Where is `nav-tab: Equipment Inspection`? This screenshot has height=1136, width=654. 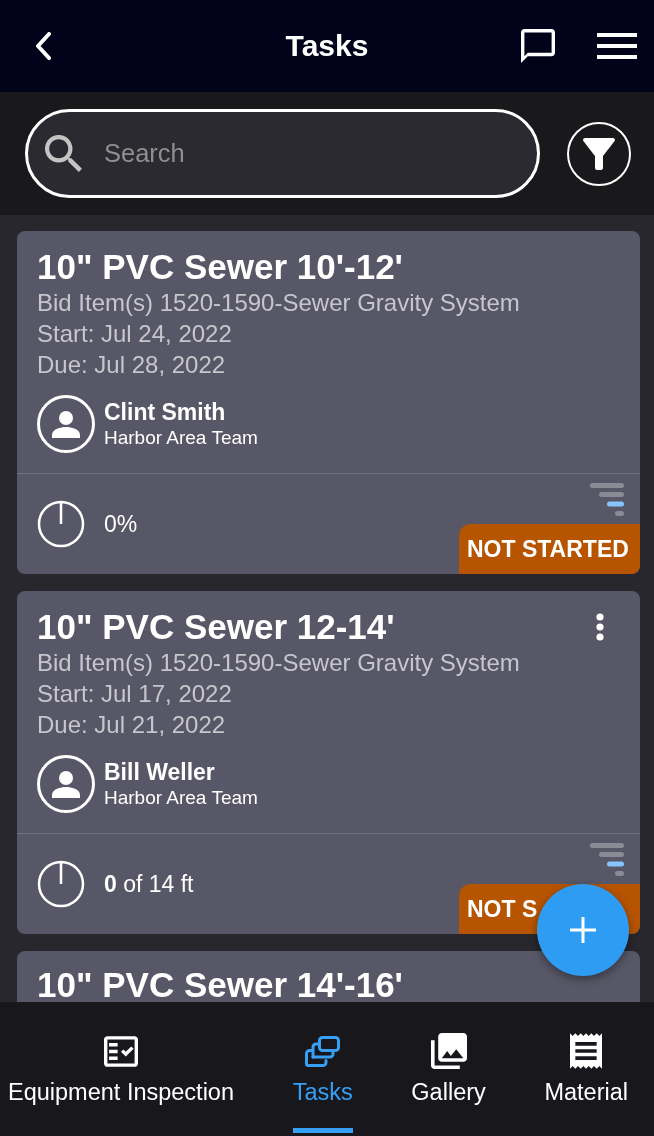 nav-tab: Equipment Inspection is located at coordinates (121, 1067).